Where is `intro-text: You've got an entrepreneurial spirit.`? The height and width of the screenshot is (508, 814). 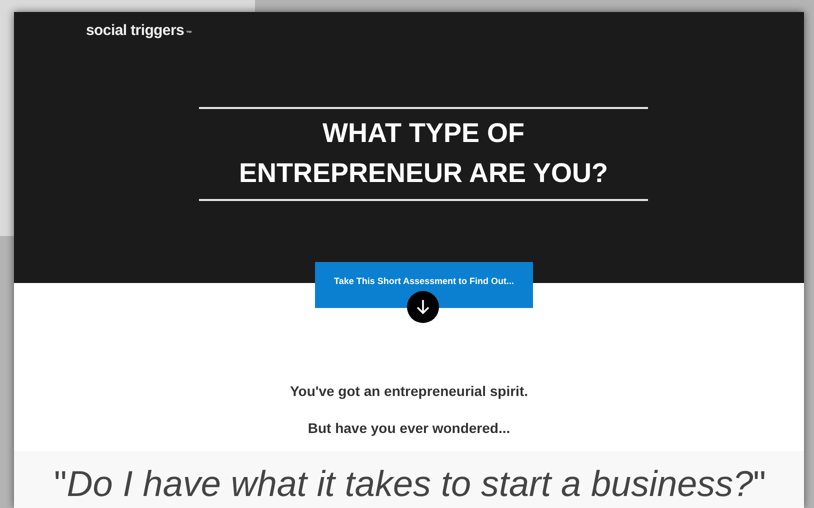
intro-text: You've got an entrepreneurial spirit. is located at coordinates (408, 391).